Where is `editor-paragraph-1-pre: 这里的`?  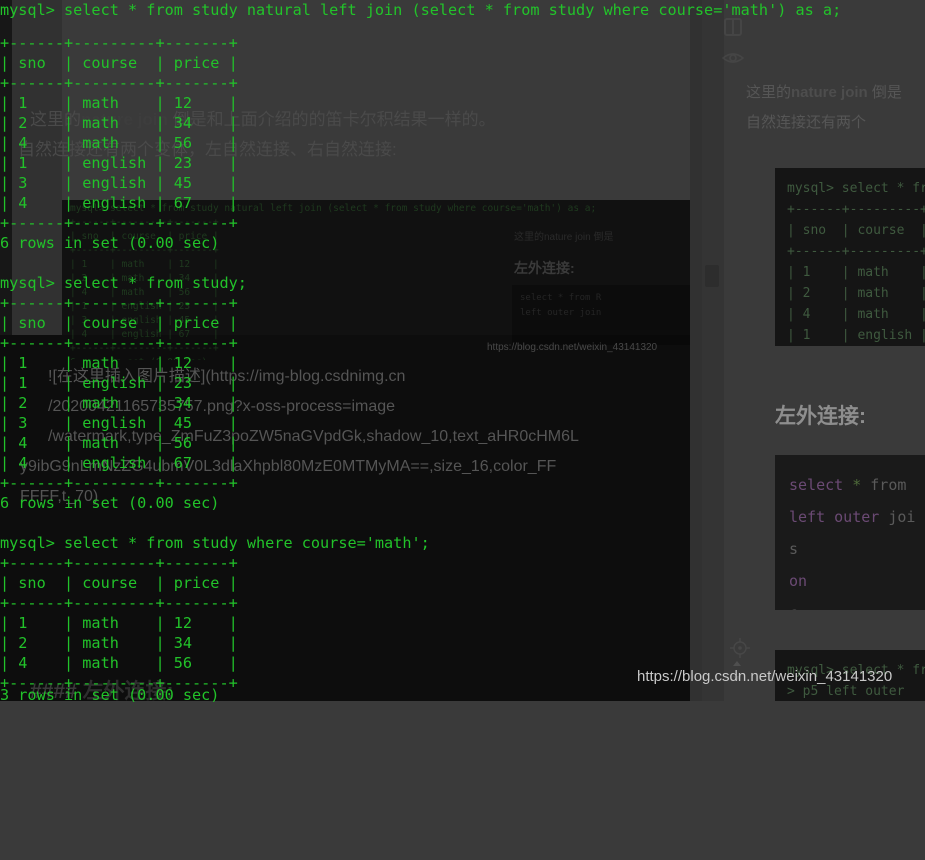
editor-paragraph-1-pre: 这里的 is located at coordinates (55, 119).